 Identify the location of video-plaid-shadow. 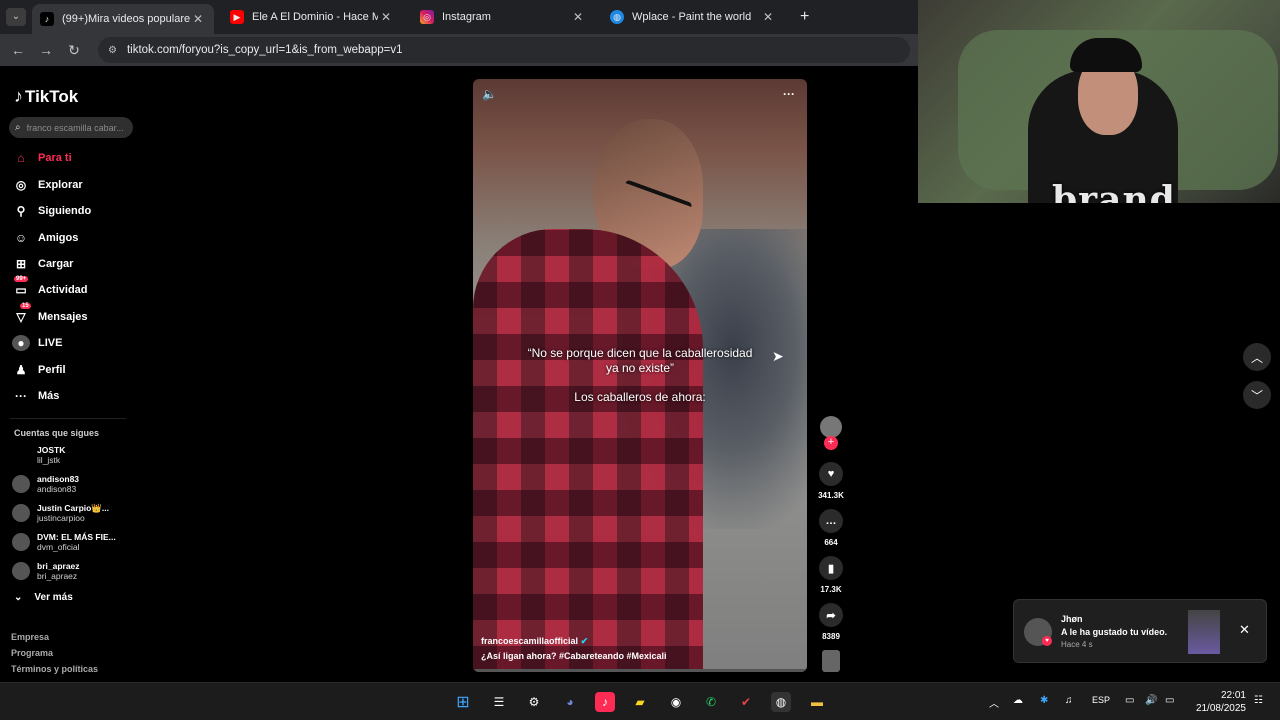
(588, 450).